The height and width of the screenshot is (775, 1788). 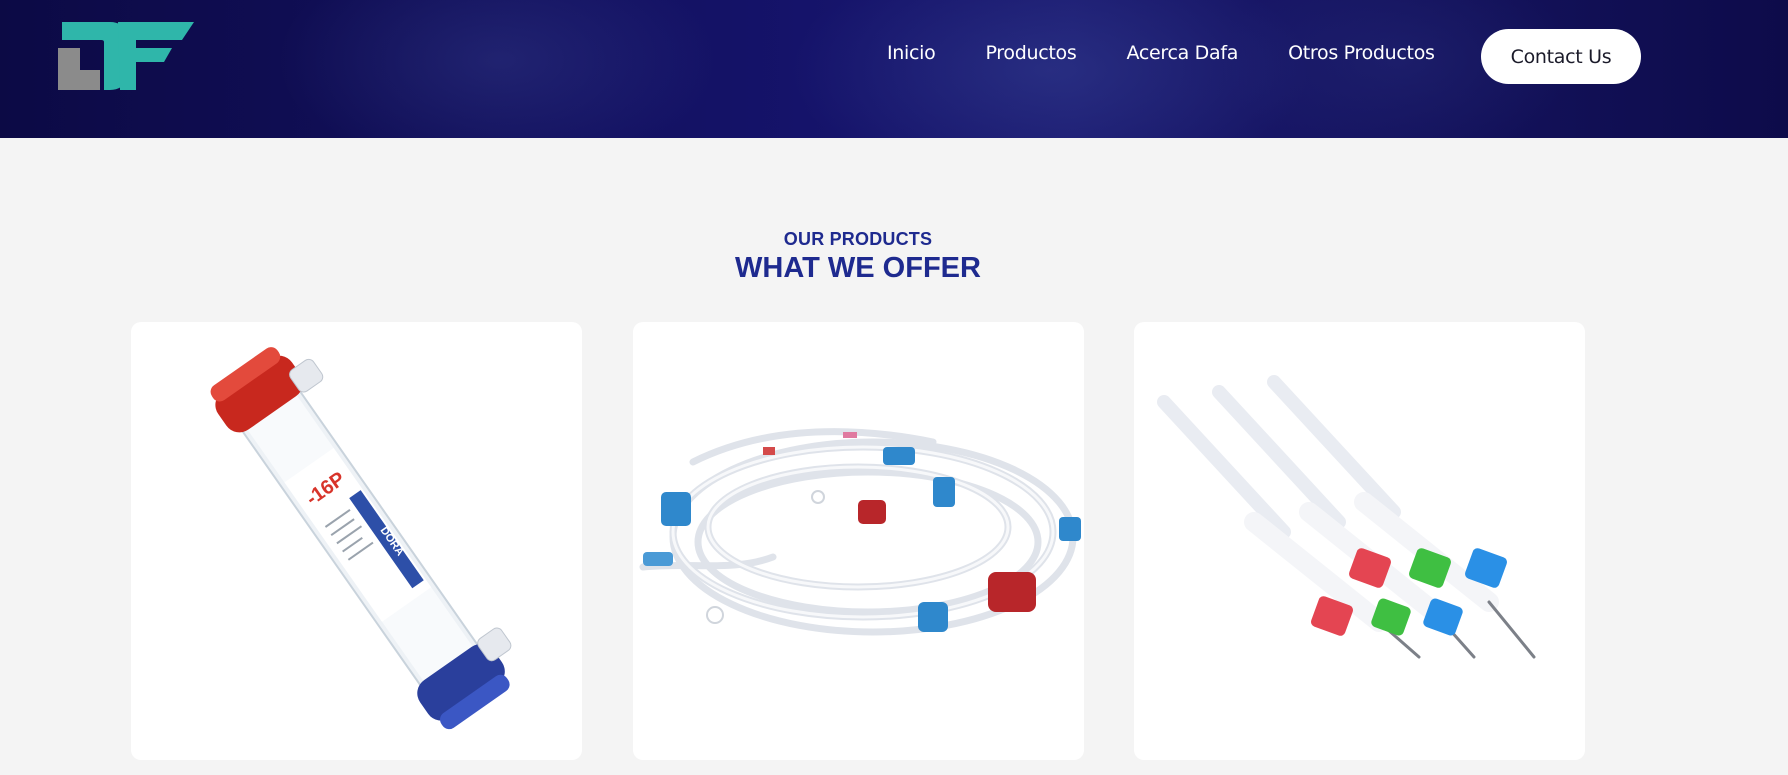 I want to click on nav-item-inicio: Inicio, so click(x=911, y=53).